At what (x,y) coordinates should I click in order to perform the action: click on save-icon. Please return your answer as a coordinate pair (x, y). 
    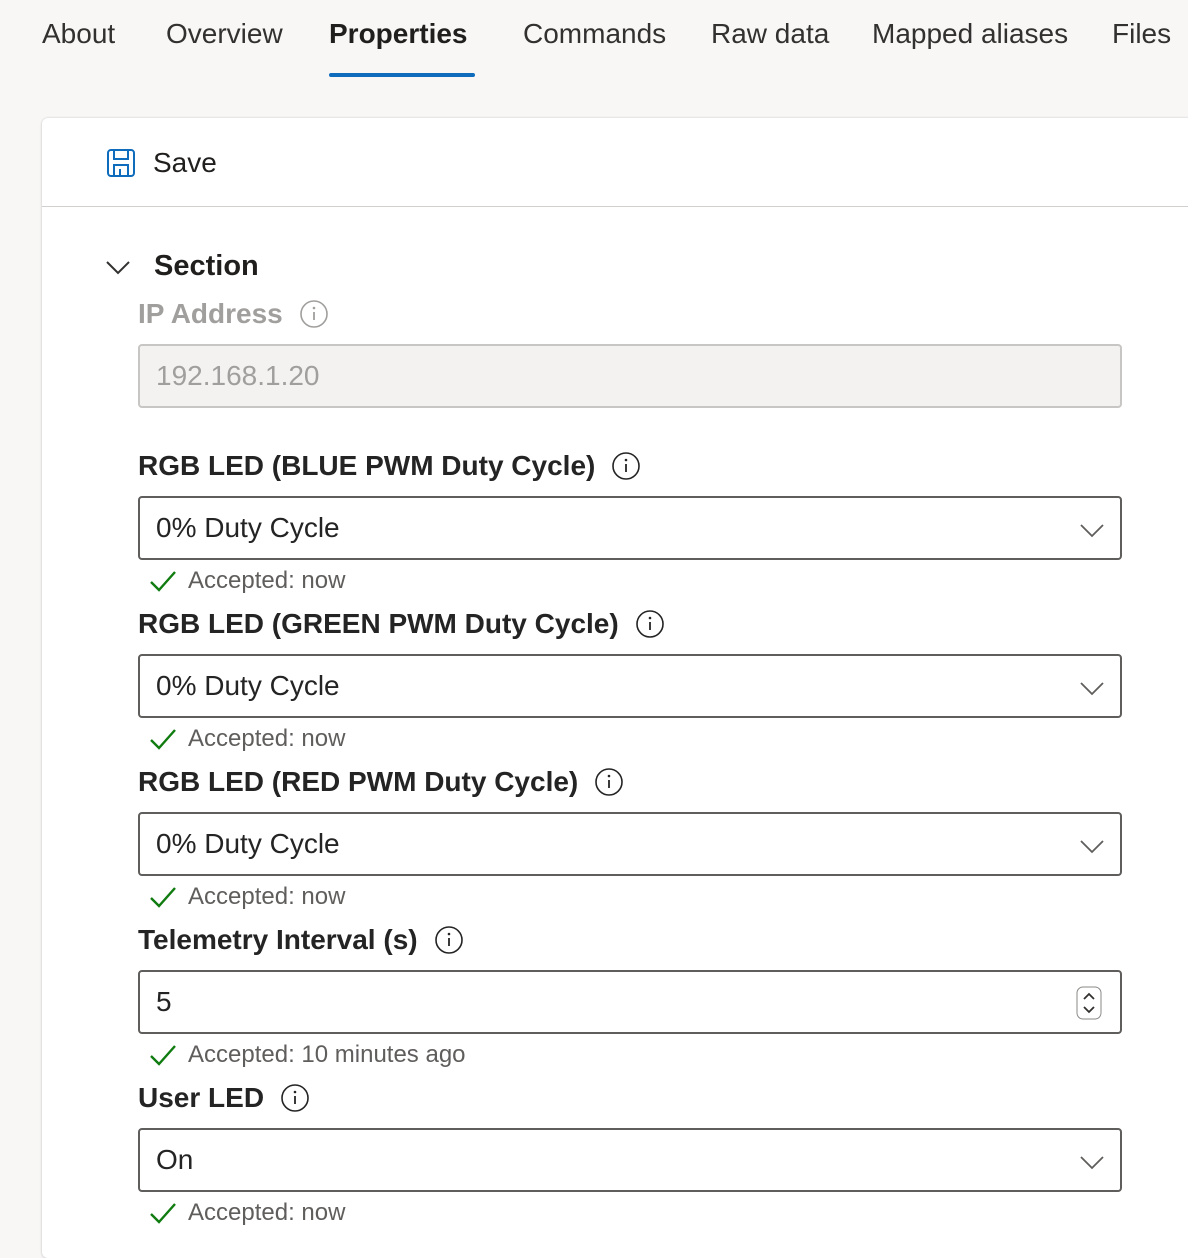
    Looking at the image, I should click on (121, 163).